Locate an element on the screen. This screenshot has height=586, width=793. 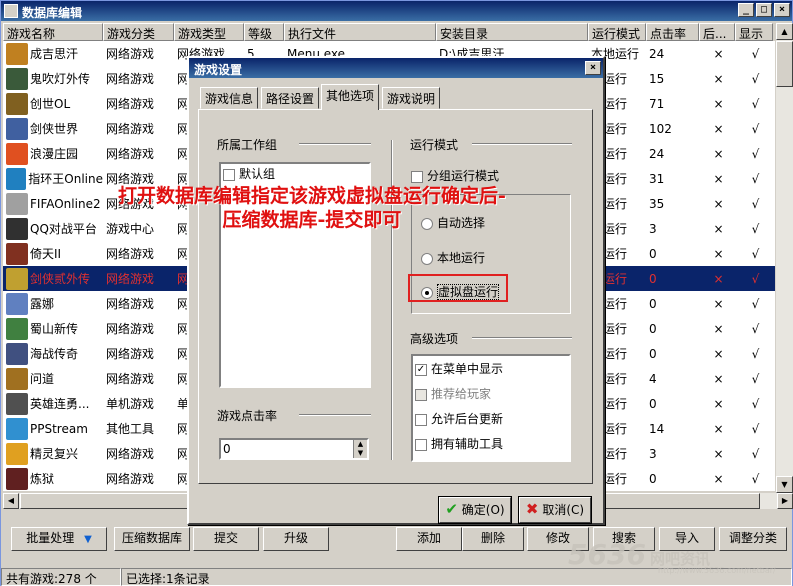
scroll-up-arrow-icon: ▲ is located at coordinates (784, 31).